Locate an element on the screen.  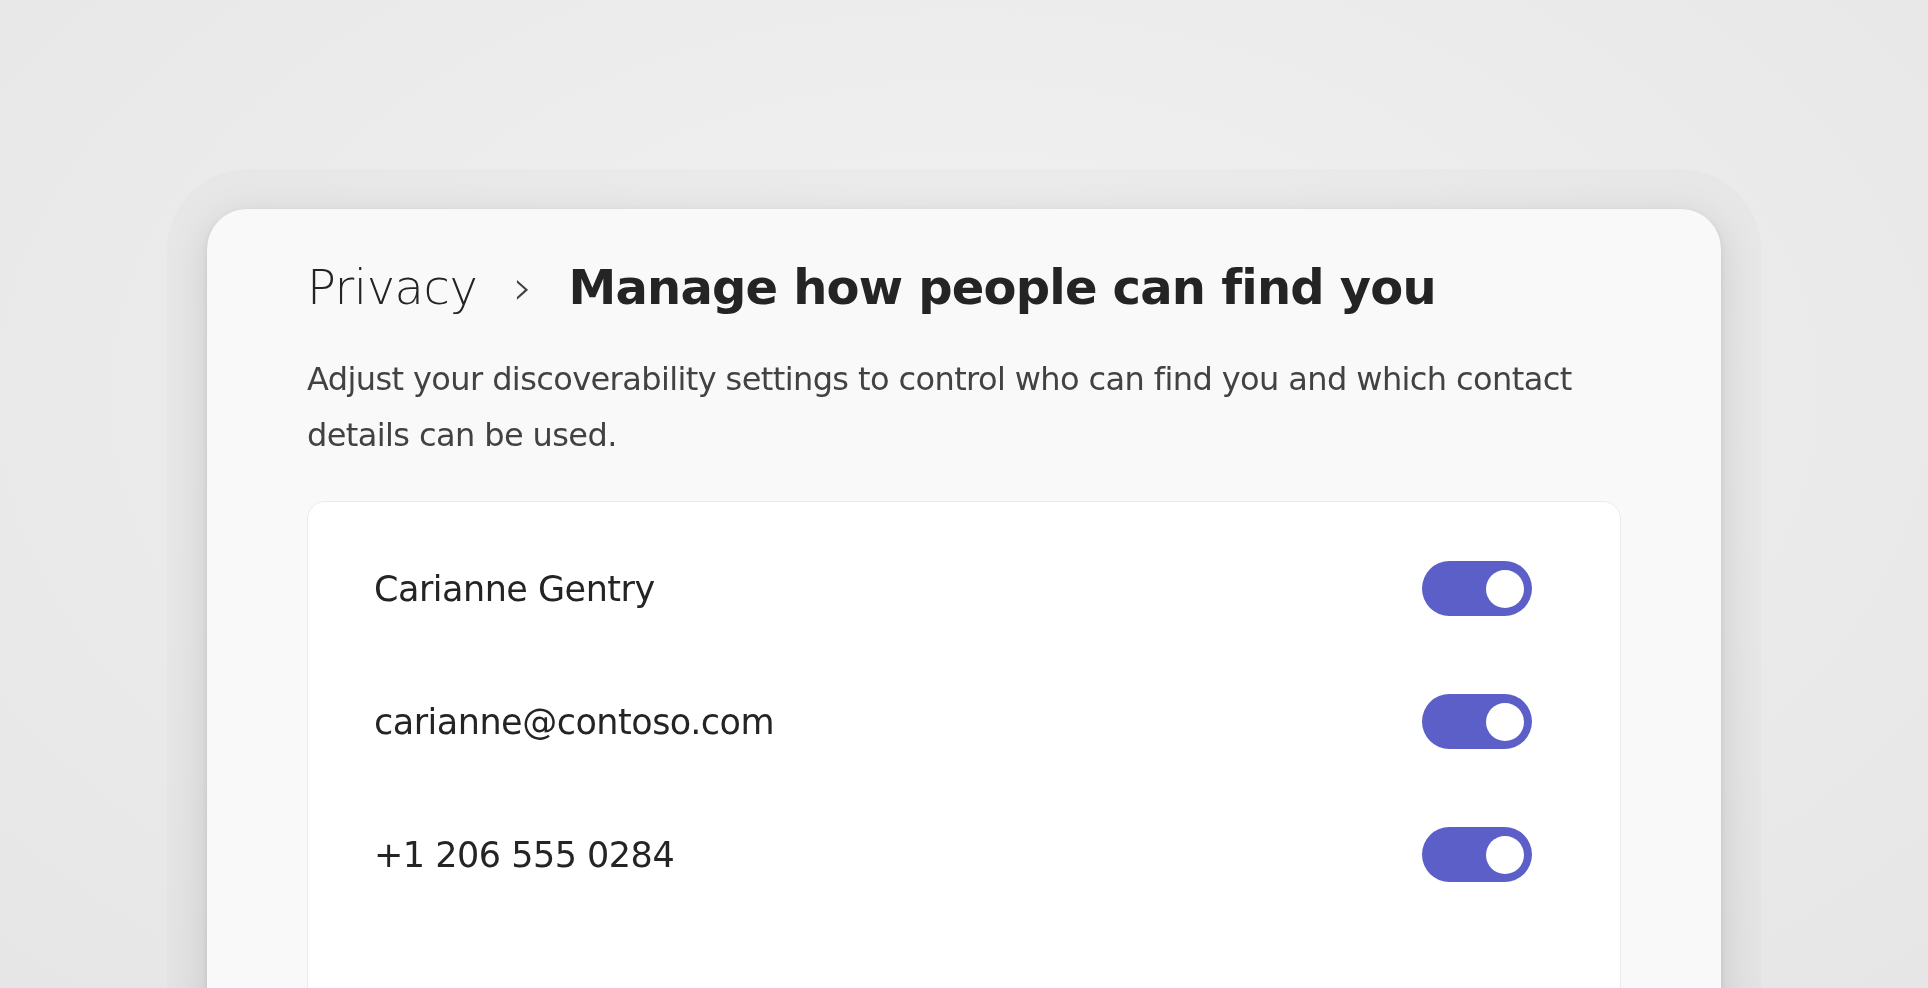
breadcrumb-link: Privacy is located at coordinates (392, 287).